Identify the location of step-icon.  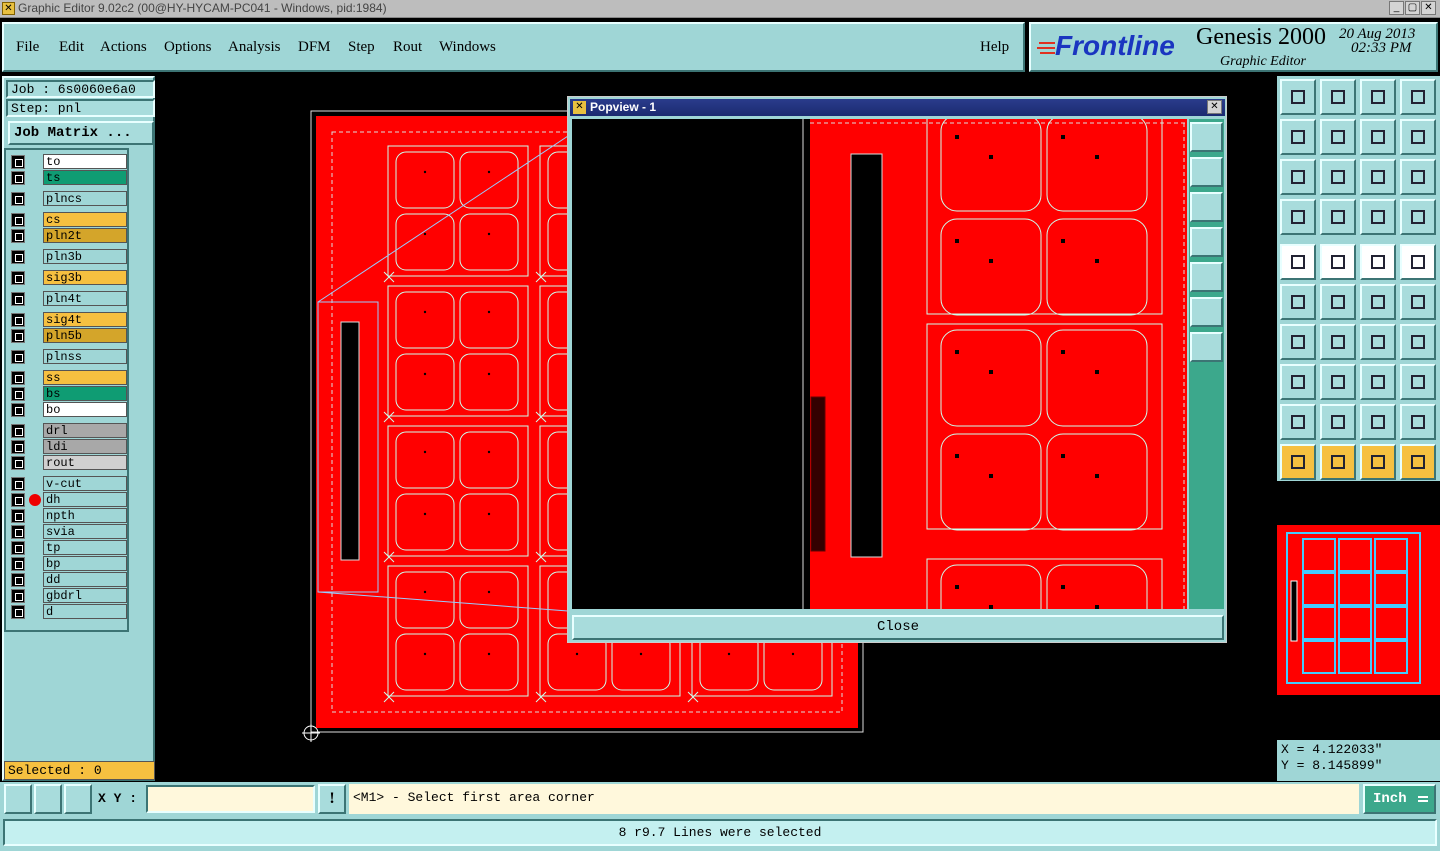
(1418, 137).